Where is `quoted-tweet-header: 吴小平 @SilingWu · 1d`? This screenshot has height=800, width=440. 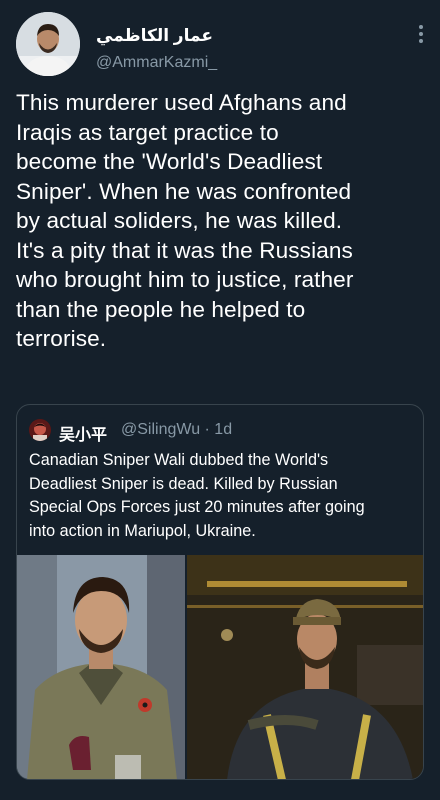
quoted-tweet-header: 吴小平 @SilingWu · 1d is located at coordinates (219, 430).